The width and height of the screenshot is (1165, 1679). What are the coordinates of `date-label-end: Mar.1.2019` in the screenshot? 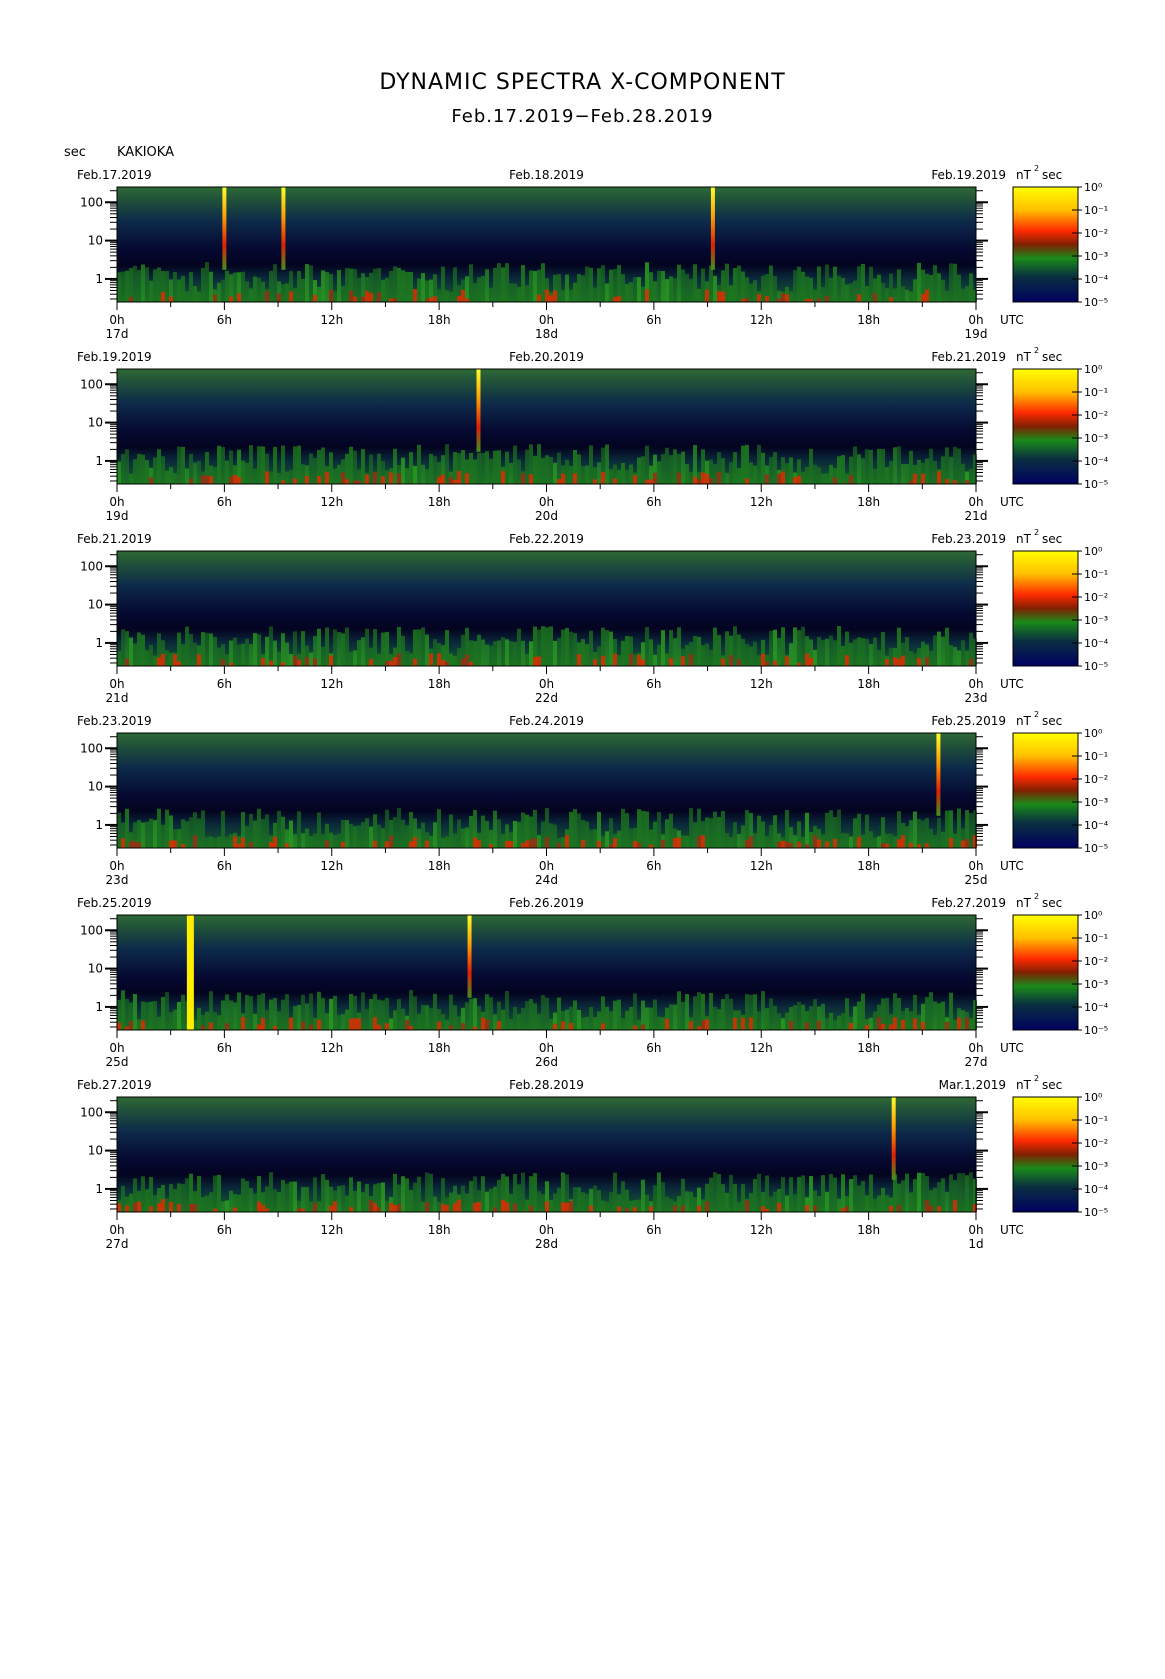 It's located at (972, 1085).